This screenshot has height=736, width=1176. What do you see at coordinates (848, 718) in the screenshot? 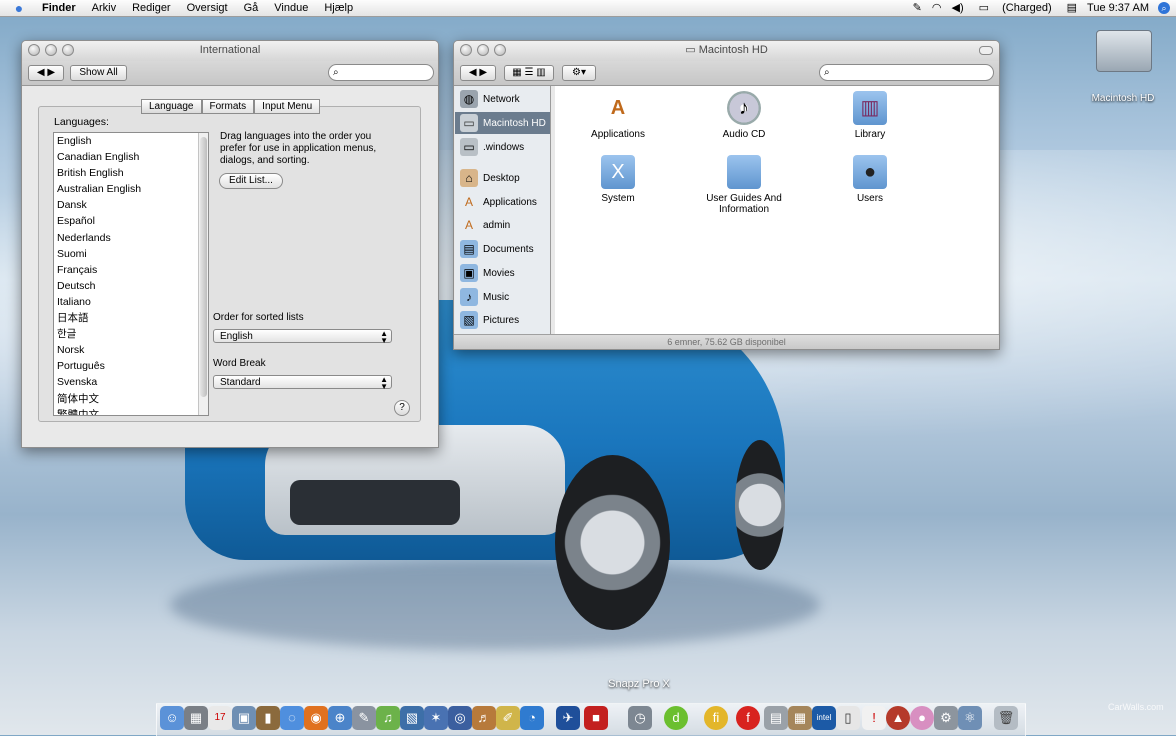
I see `ipod-dock-icon: ▯` at bounding box center [848, 718].